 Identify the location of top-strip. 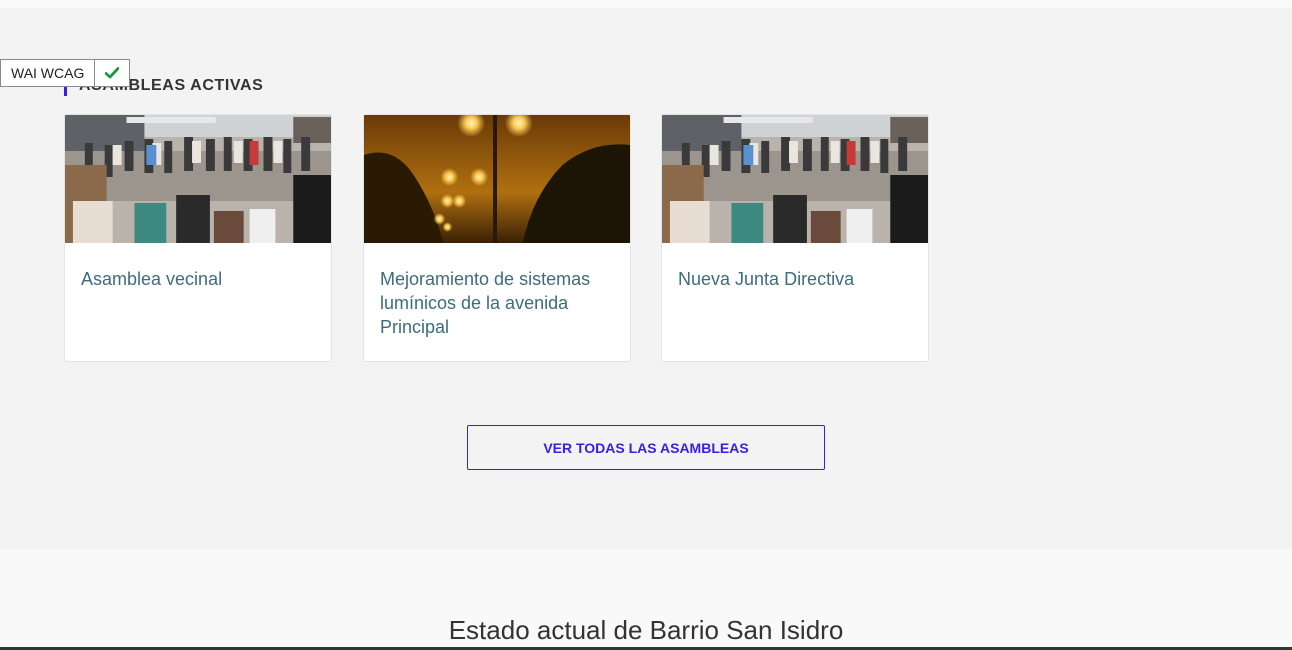
(646, 4).